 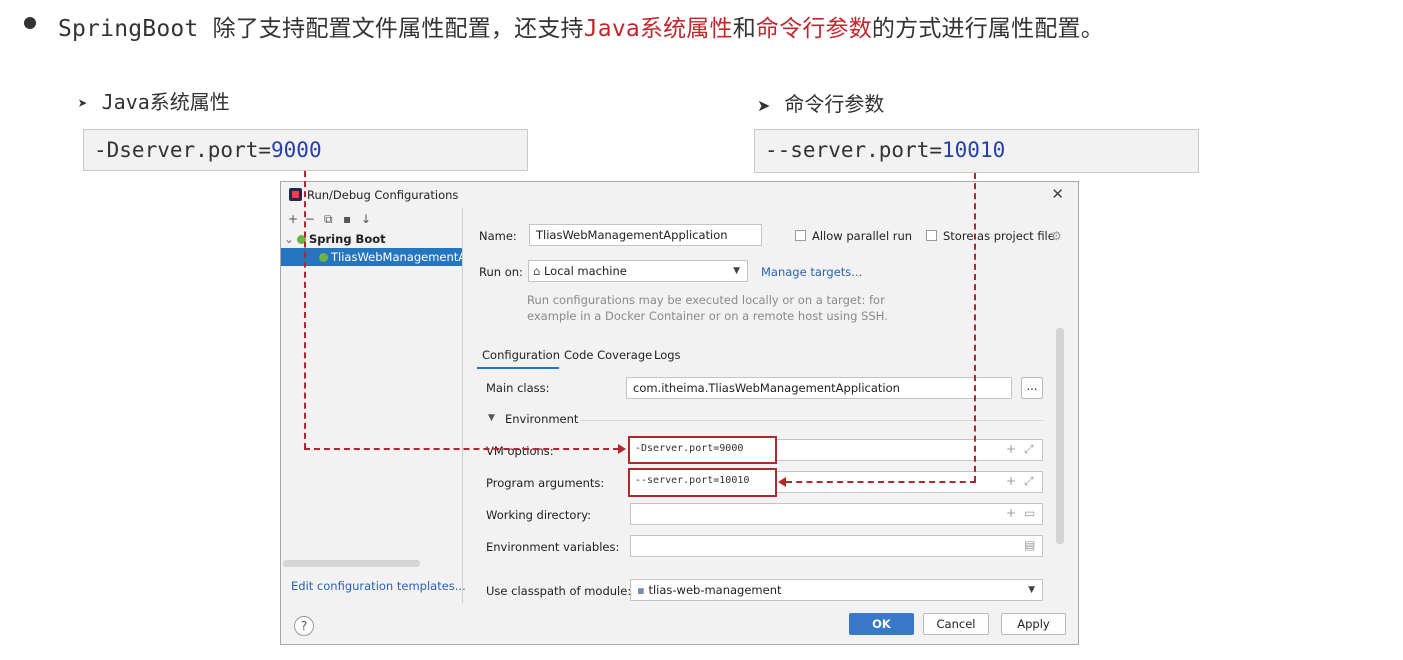 I want to click on subheading-cmdline-args: ➤ 命令行参数, so click(x=821, y=104).